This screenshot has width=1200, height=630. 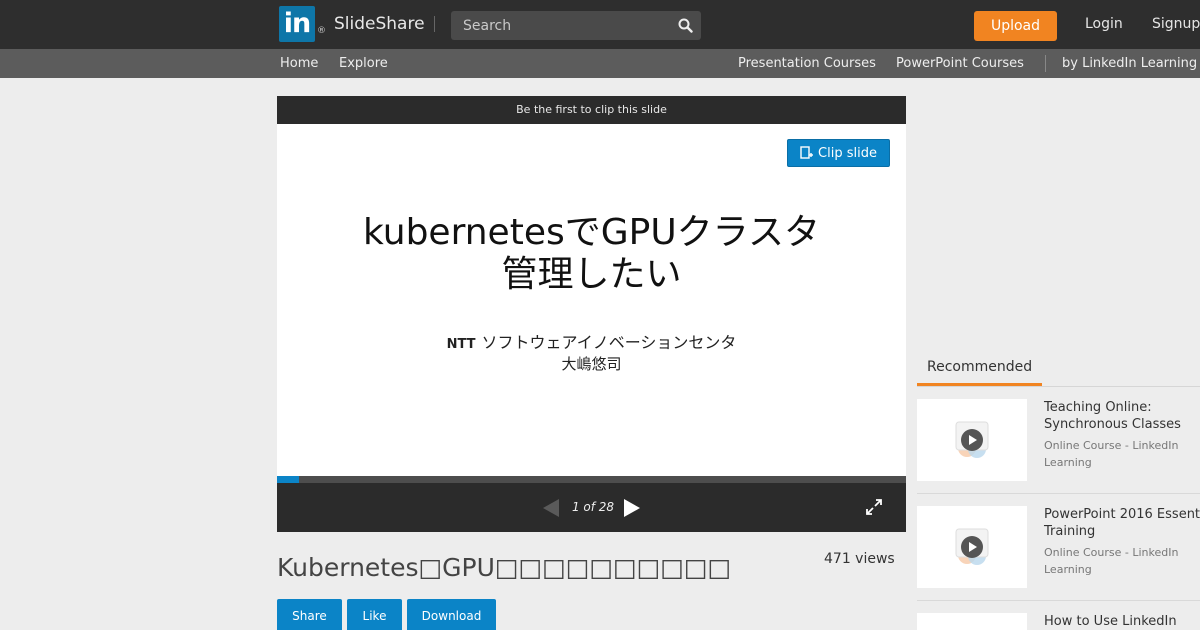 What do you see at coordinates (288, 479) in the screenshot?
I see `slide-progress-fill` at bounding box center [288, 479].